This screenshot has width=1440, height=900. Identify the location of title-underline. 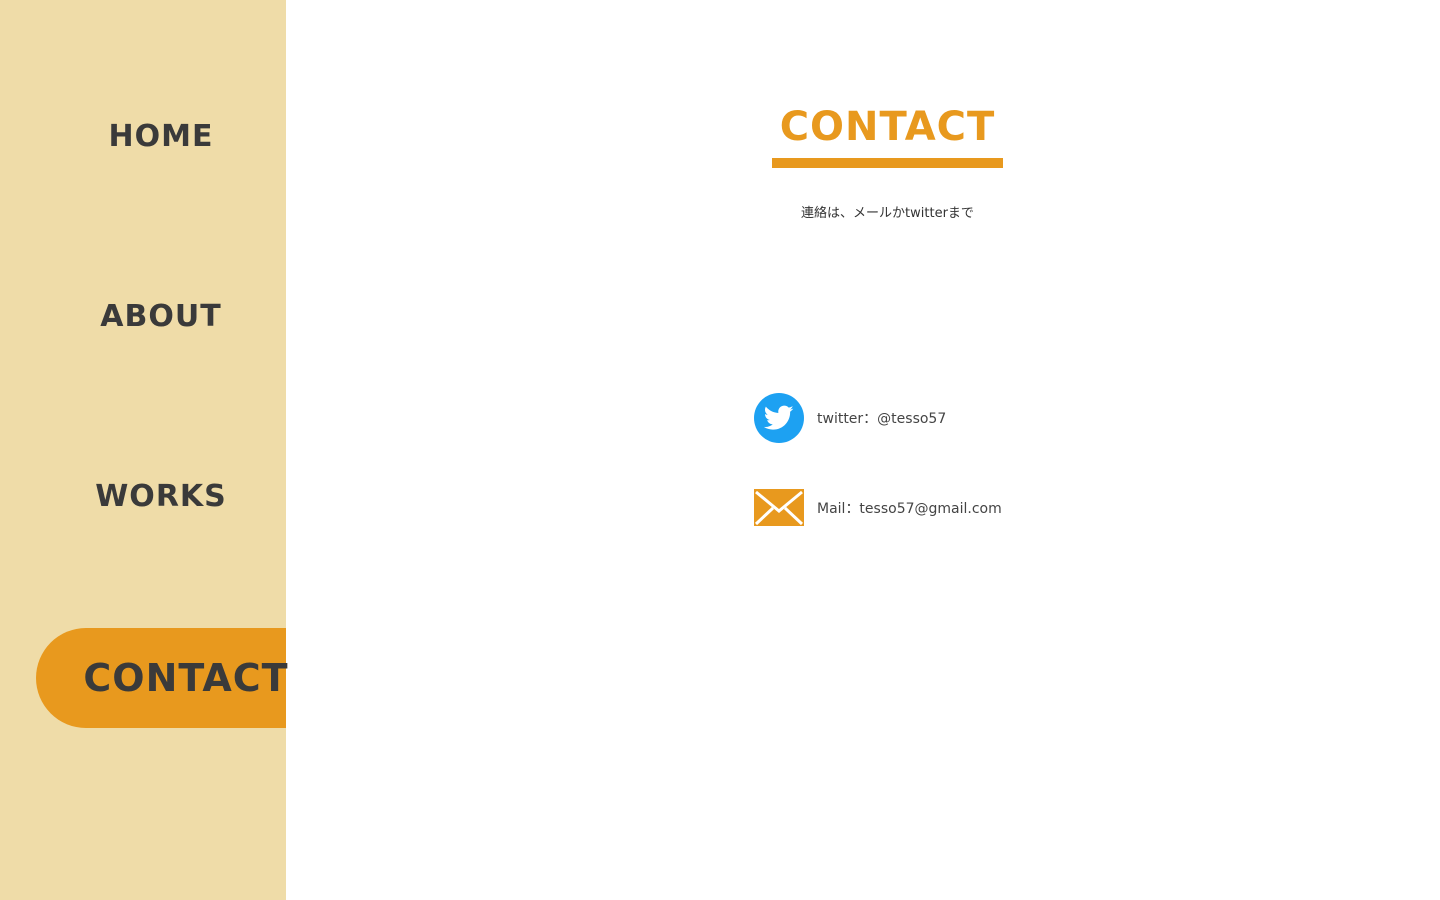
(887, 163).